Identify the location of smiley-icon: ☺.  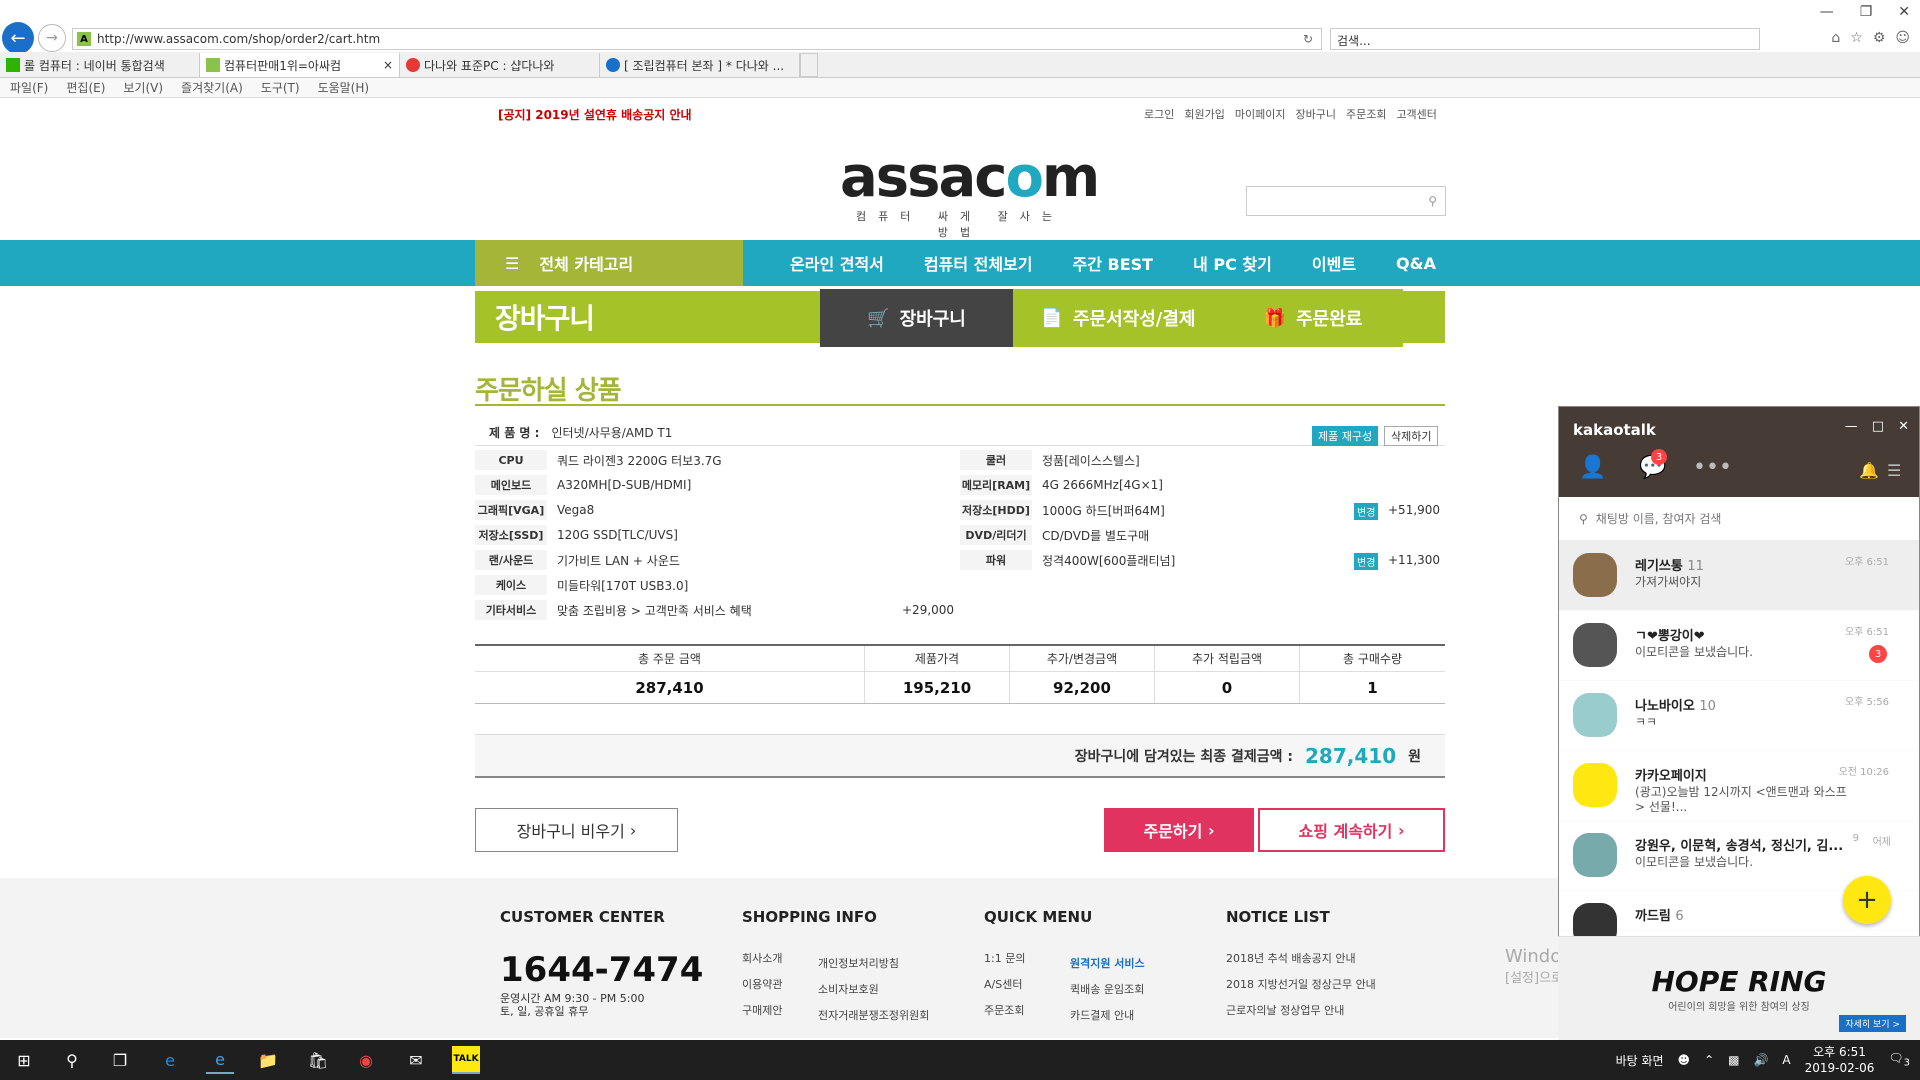
(1902, 38).